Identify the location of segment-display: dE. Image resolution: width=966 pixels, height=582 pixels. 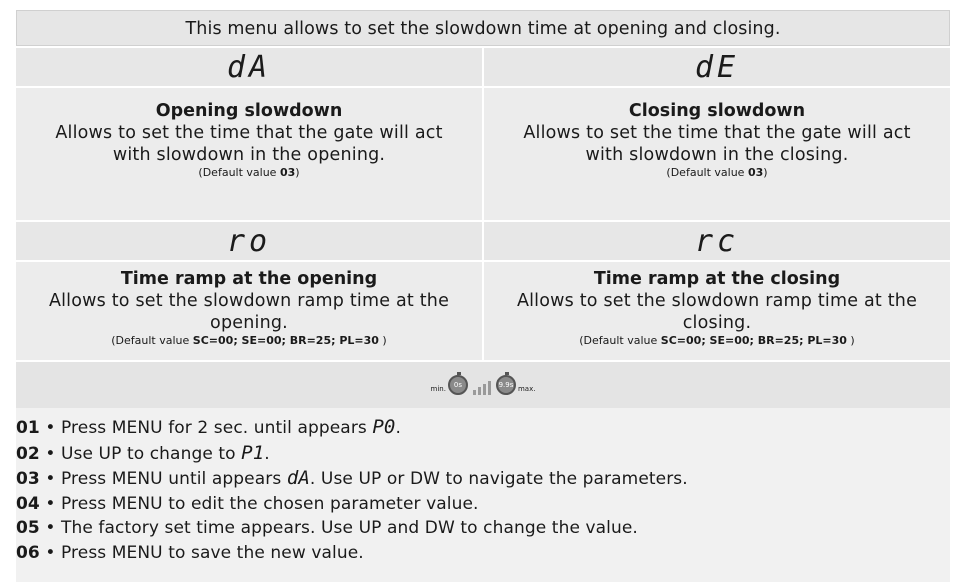
(717, 67).